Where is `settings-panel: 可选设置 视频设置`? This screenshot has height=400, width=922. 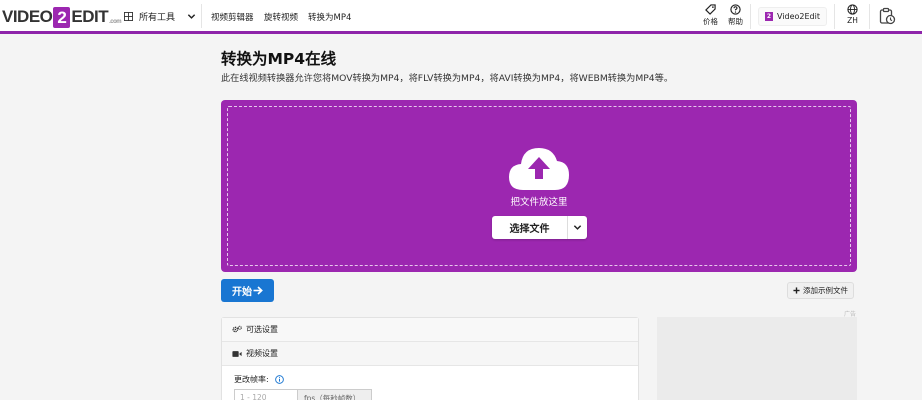
settings-panel: 可选设置 视频设置 is located at coordinates (430, 358).